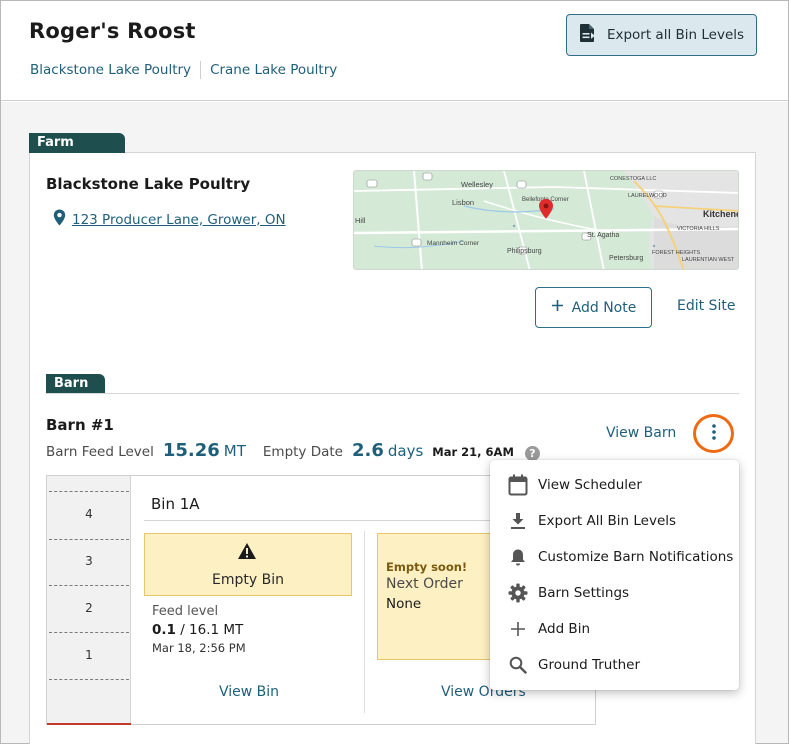  What do you see at coordinates (89, 655) in the screenshot?
I see `gauge-level-1: 1` at bounding box center [89, 655].